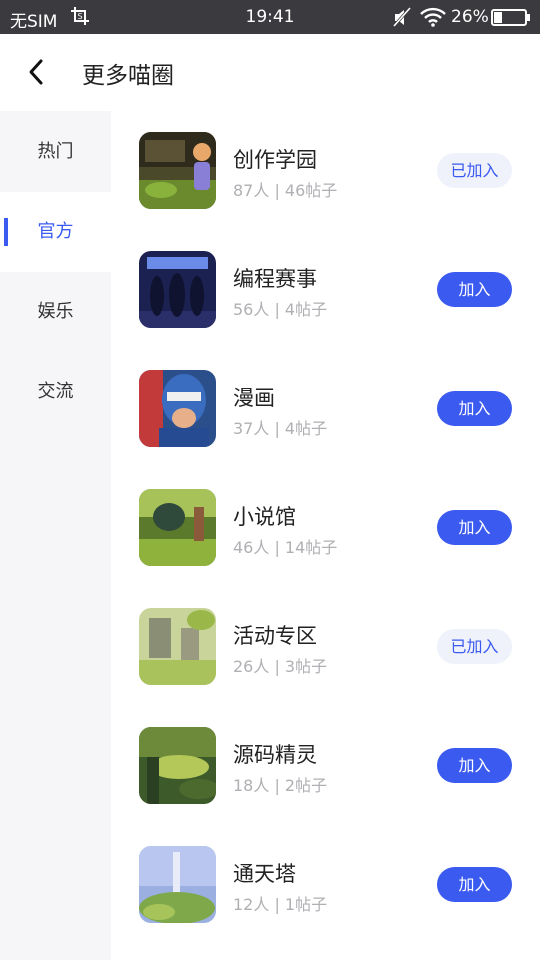 This screenshot has height=960, width=540. I want to click on circle-stats: 87人 | 46帖子, so click(285, 190).